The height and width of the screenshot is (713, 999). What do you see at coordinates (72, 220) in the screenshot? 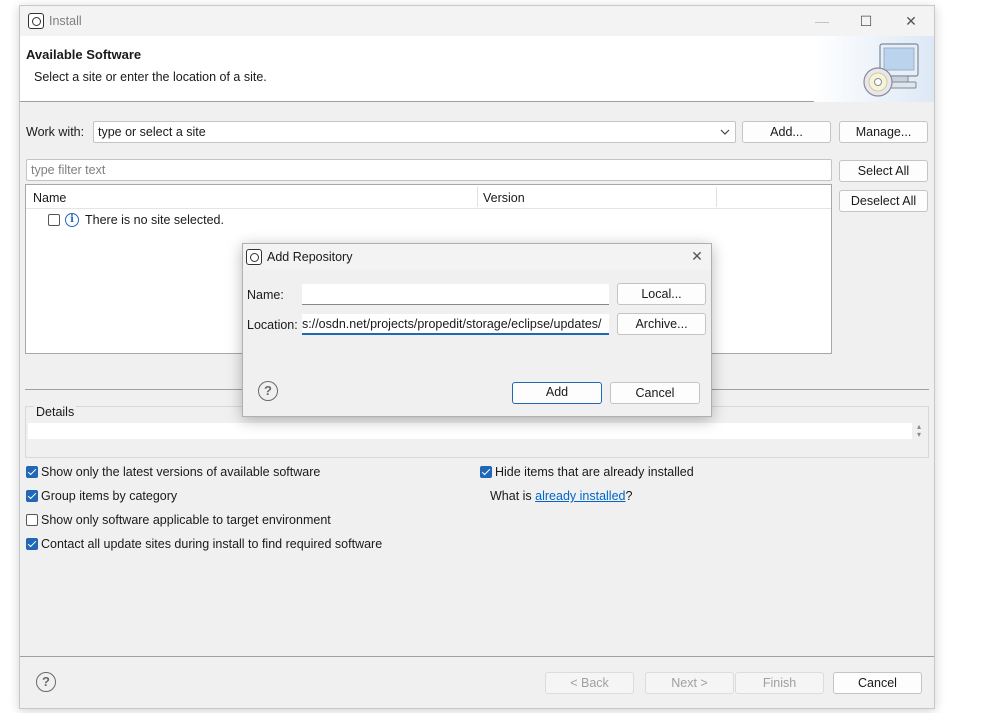
I see `info-icon: i` at bounding box center [72, 220].